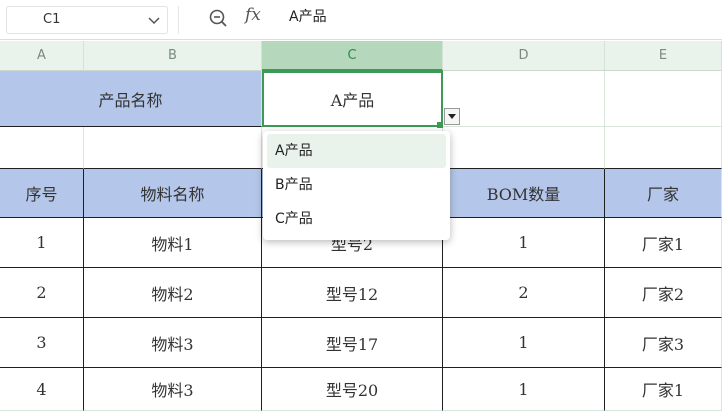 This screenshot has width=722, height=411. Describe the element at coordinates (452, 116) in the screenshot. I see `dropdown-arrow-button` at that location.